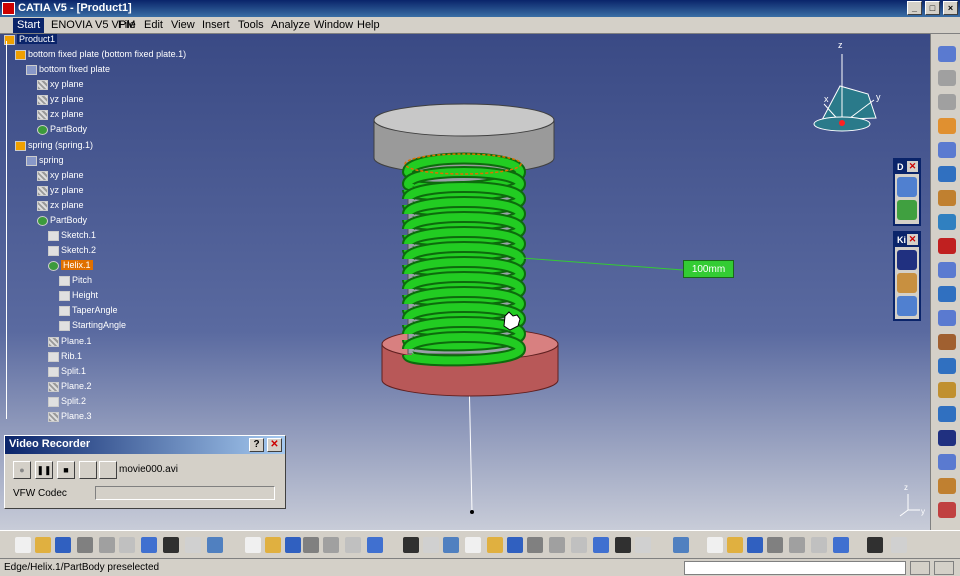 Image resolution: width=960 pixels, height=576 pixels. What do you see at coordinates (464, 266) in the screenshot?
I see `spring-coil-set` at bounding box center [464, 266].